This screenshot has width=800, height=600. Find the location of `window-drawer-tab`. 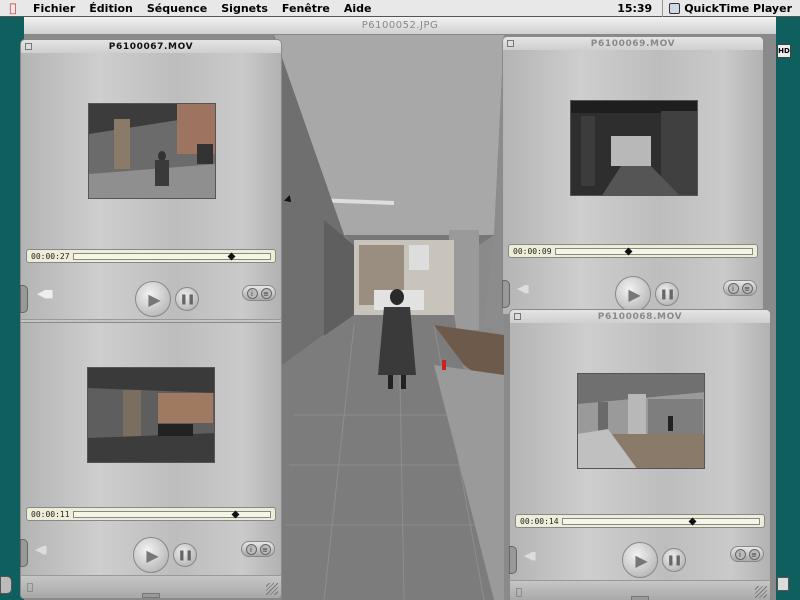

window-drawer-tab is located at coordinates (6, 585).